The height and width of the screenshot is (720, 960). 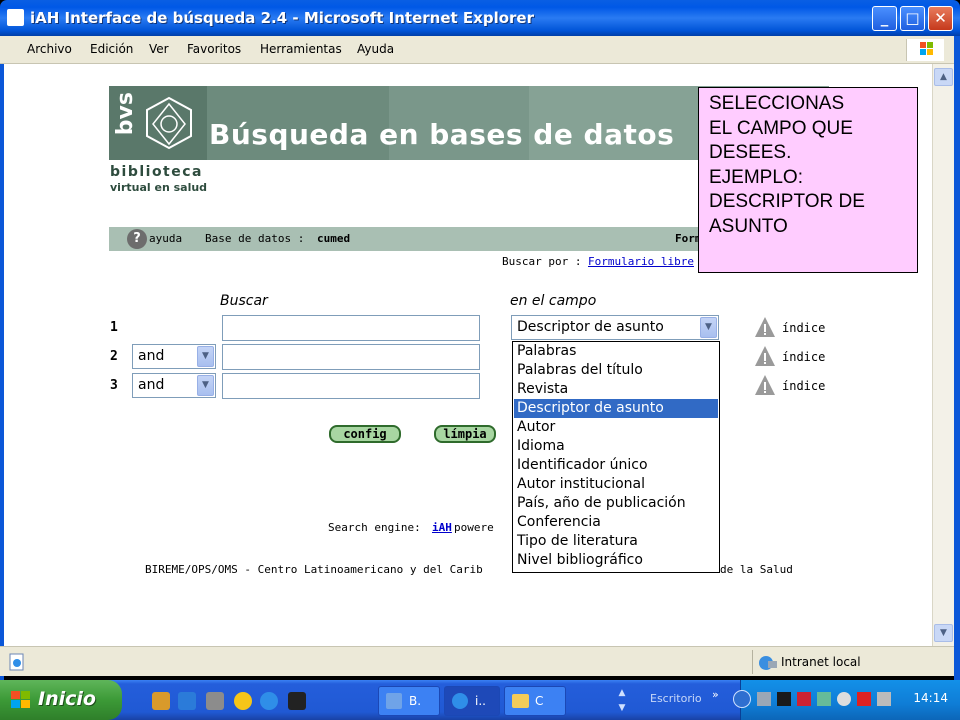 I want to click on row-1-index-label: índice, so click(x=803, y=328).